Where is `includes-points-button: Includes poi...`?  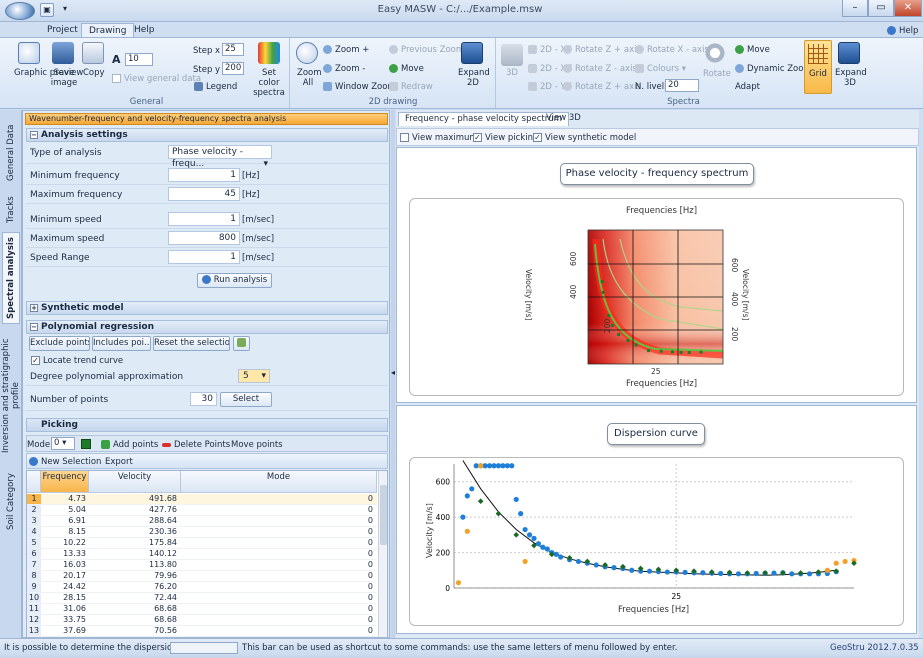 includes-points-button: Includes poi... is located at coordinates (121, 343).